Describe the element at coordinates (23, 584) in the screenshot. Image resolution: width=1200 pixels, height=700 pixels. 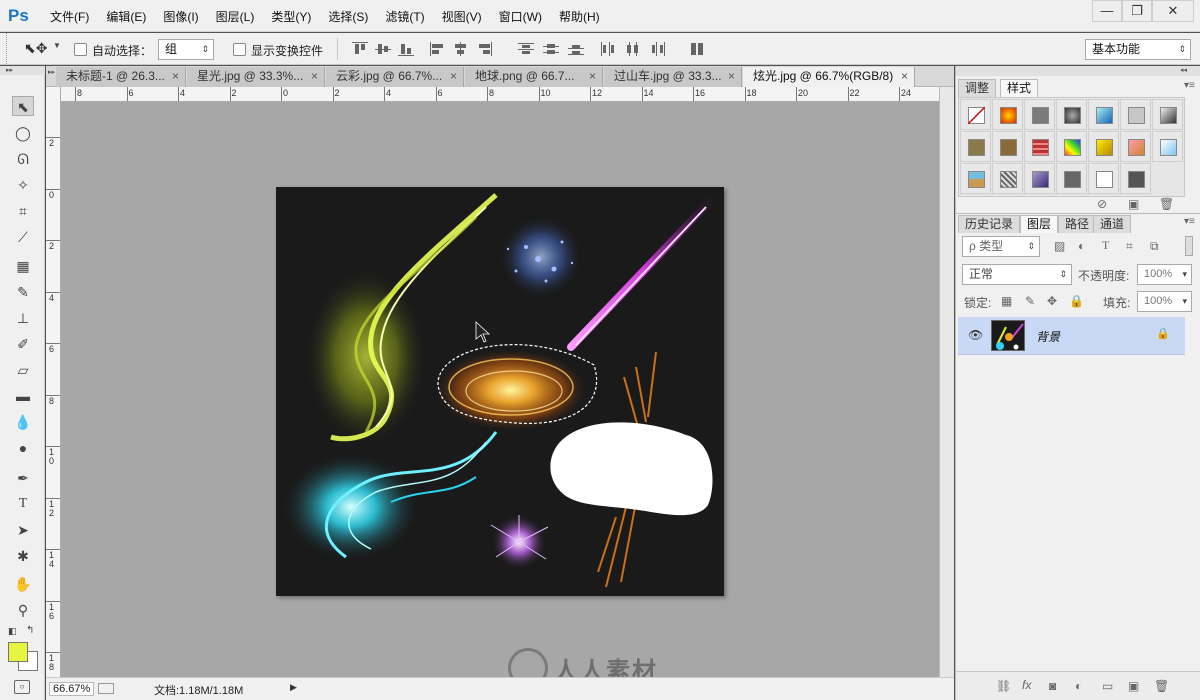
I see `hand-tool-icon: ✋` at that location.